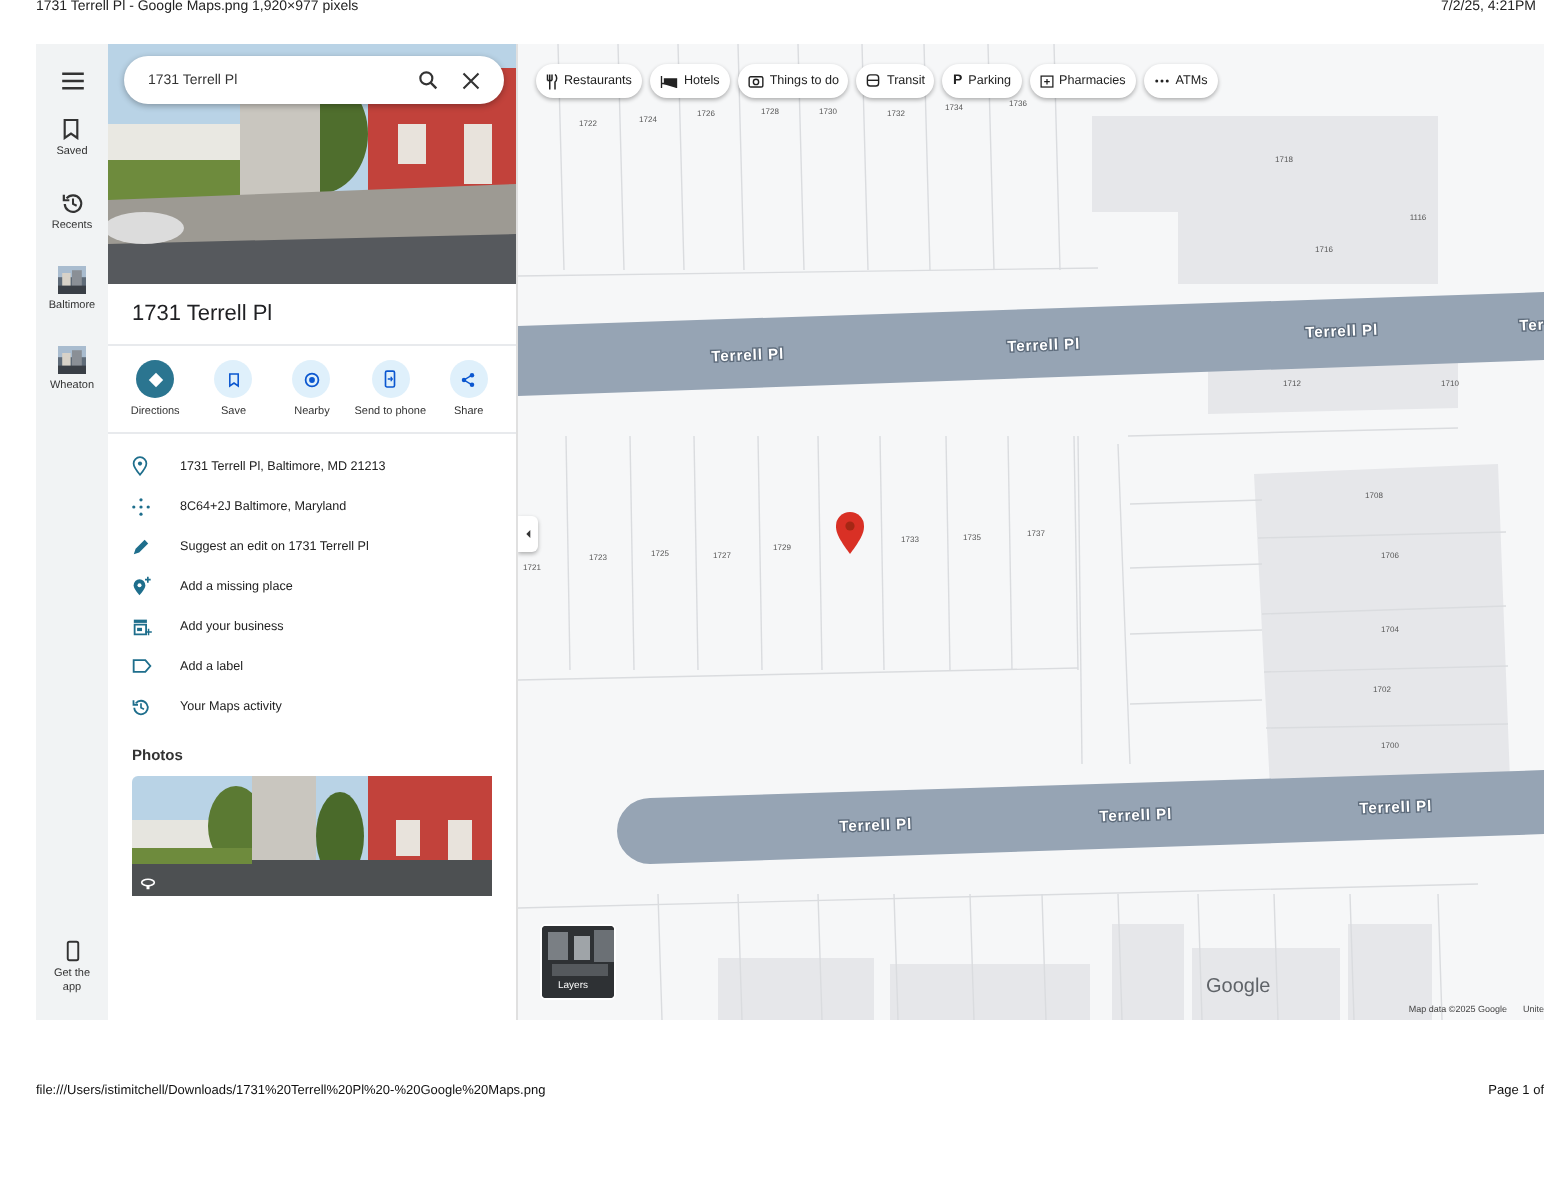 This screenshot has width=1544, height=1184. Describe the element at coordinates (1161, 81) in the screenshot. I see `more-icon` at that location.